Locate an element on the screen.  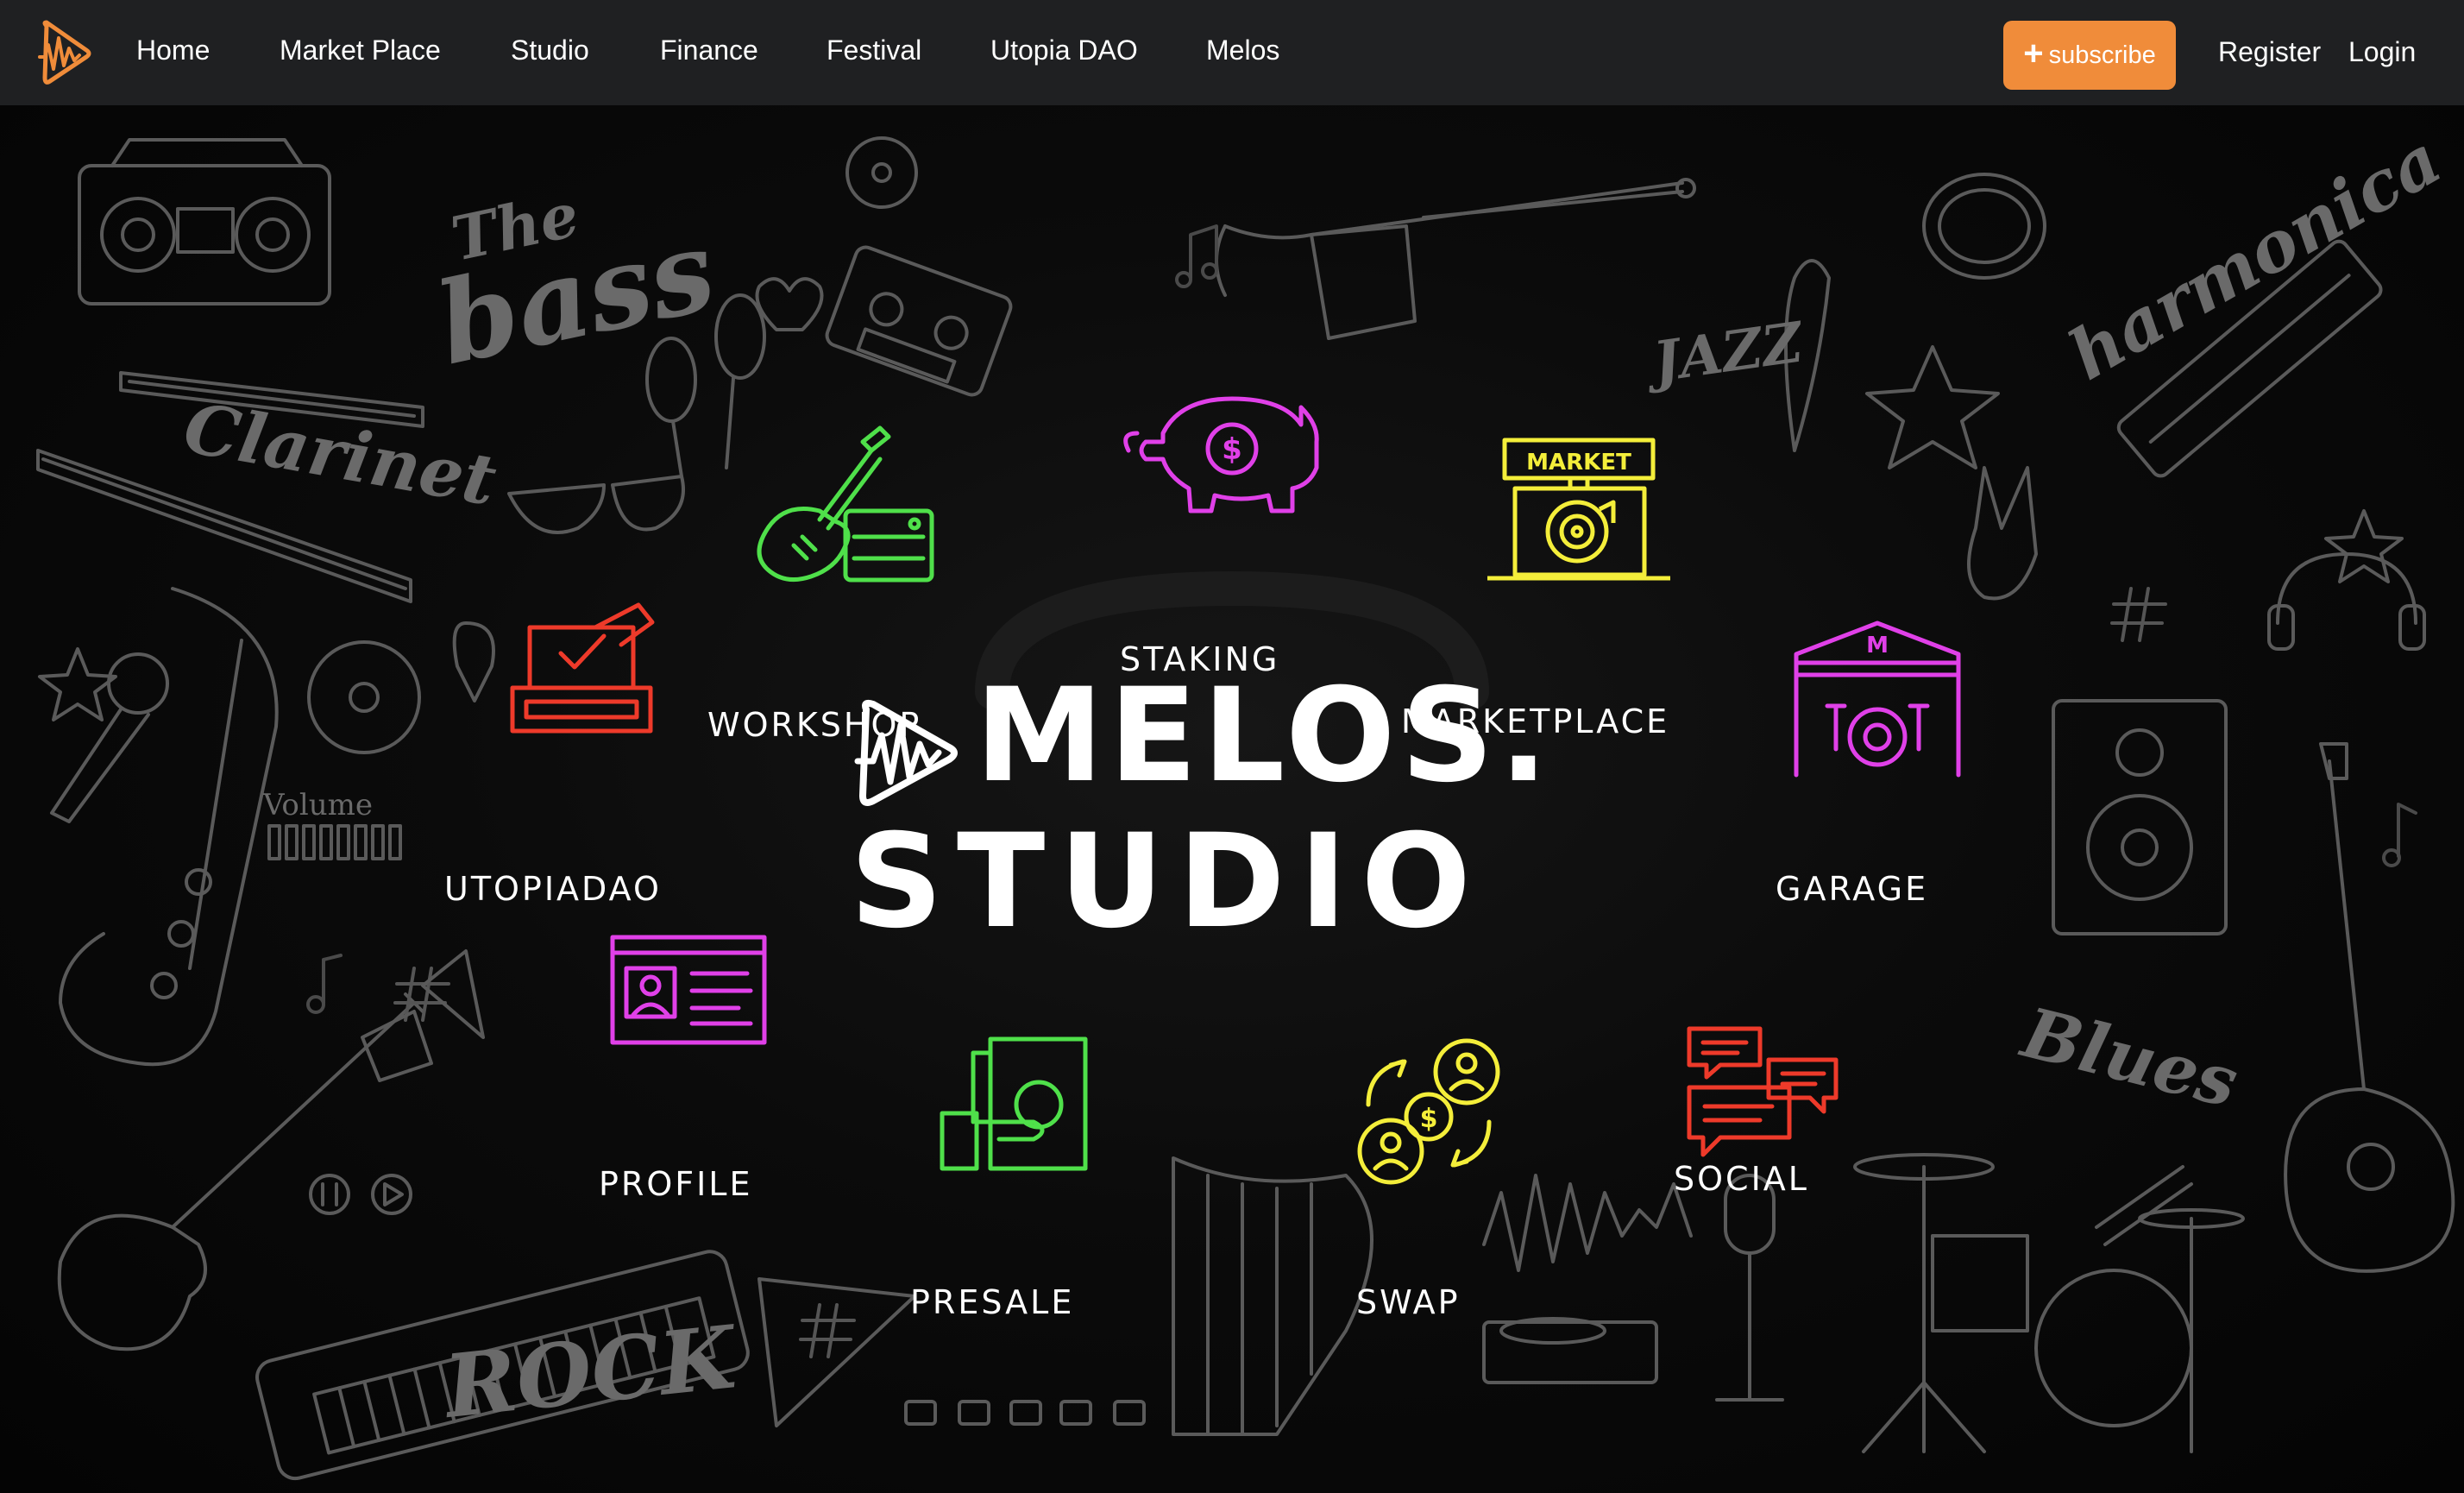
nav-utopia-dao: Utopia DAO is located at coordinates (1064, 50).